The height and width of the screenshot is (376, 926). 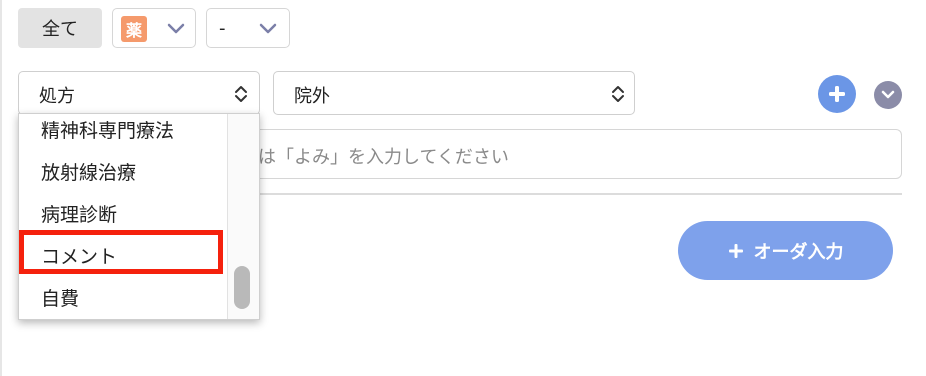 What do you see at coordinates (88, 171) in the screenshot?
I see `dropdown-item: 放射線治療` at bounding box center [88, 171].